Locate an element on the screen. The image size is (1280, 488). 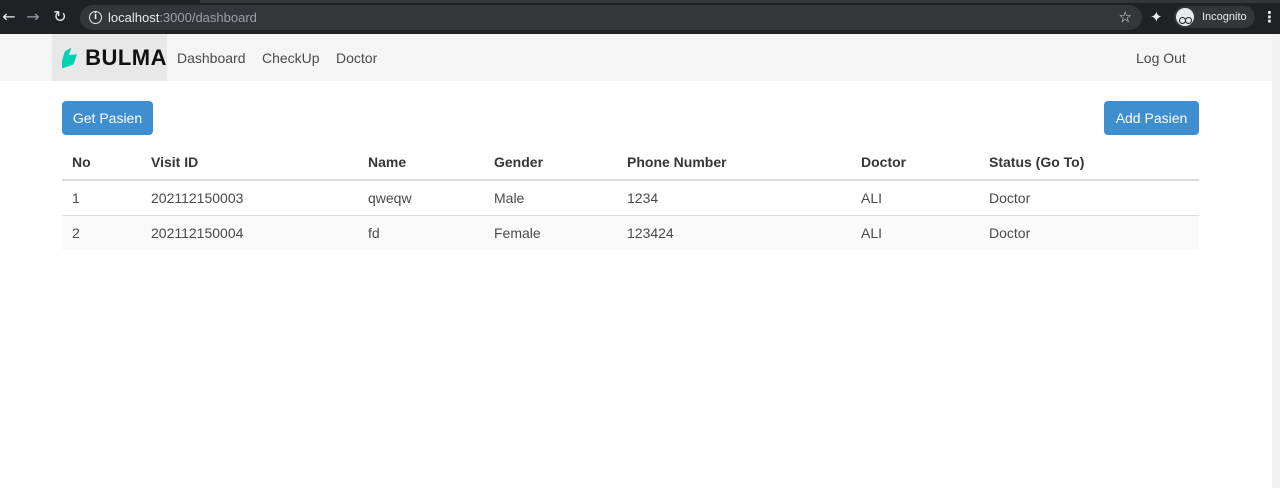
url-path: :3000/dashboard is located at coordinates (208, 17).